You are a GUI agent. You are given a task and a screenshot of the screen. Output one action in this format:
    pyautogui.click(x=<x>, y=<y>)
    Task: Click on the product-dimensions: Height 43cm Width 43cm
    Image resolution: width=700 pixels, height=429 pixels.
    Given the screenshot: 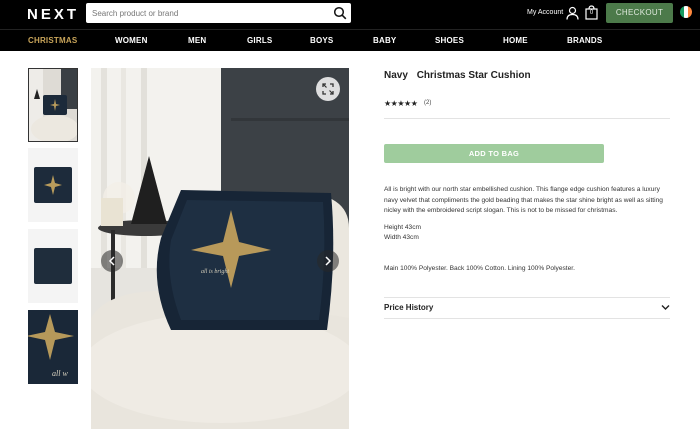 What is the action you would take?
    pyautogui.click(x=402, y=233)
    